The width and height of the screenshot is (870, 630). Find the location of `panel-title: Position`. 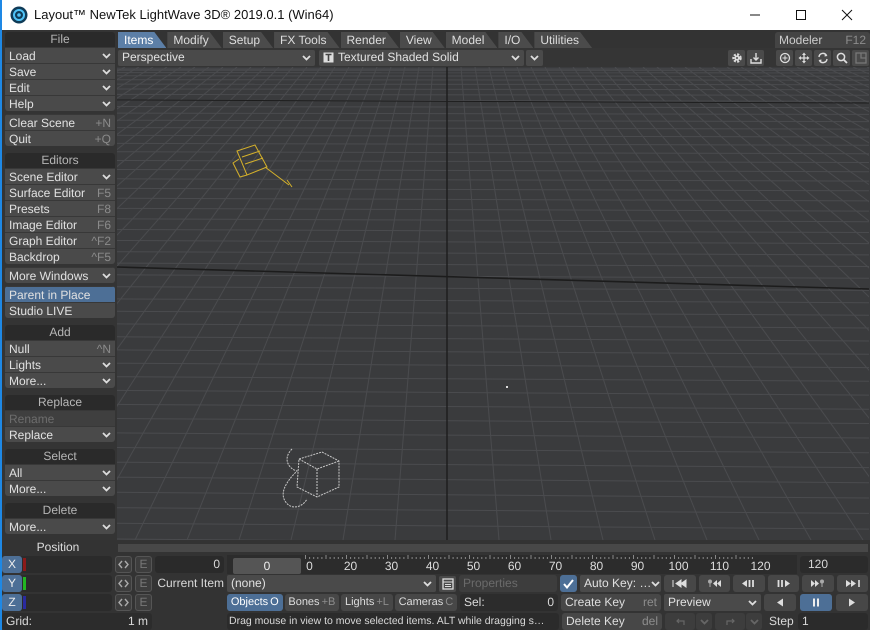

panel-title: Position is located at coordinates (58, 547).